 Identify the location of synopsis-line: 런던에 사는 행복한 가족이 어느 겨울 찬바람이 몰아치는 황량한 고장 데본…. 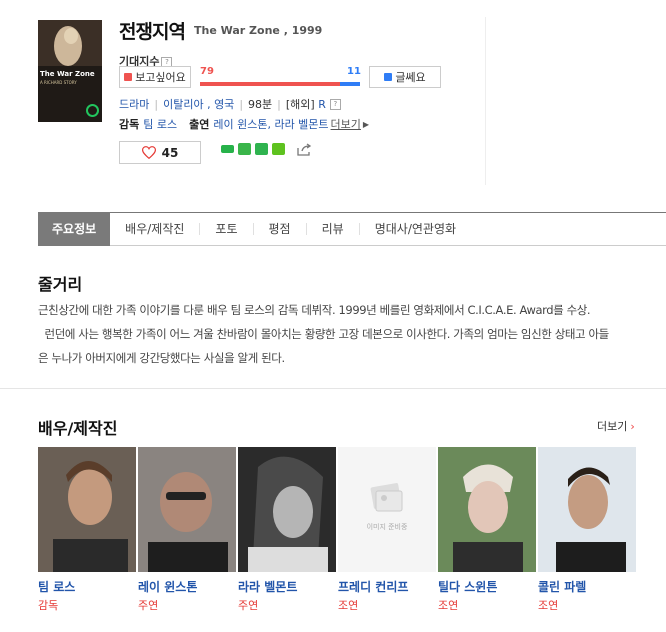
(324, 334).